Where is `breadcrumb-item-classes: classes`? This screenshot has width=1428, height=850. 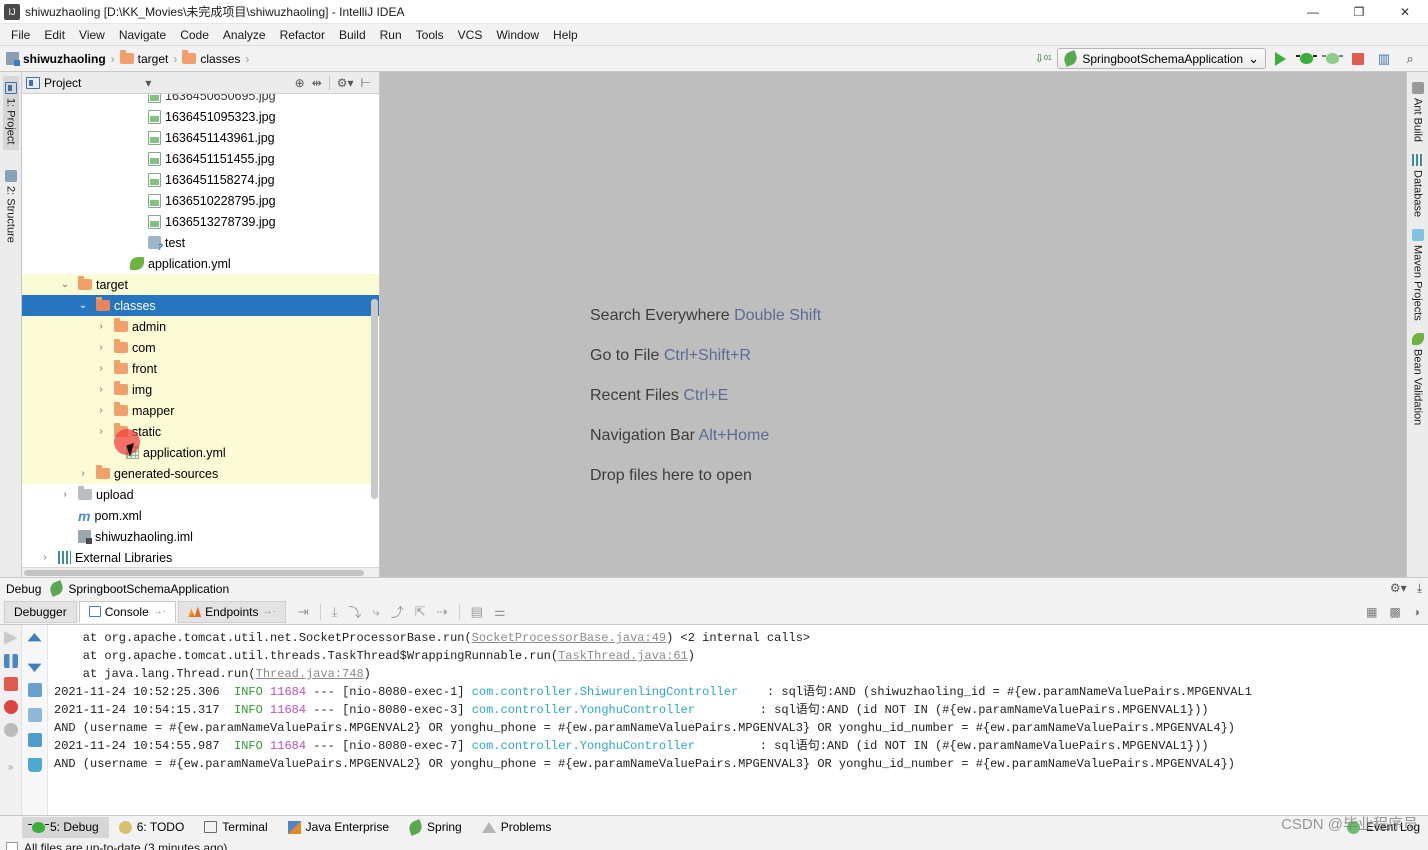 breadcrumb-item-classes: classes is located at coordinates (211, 58).